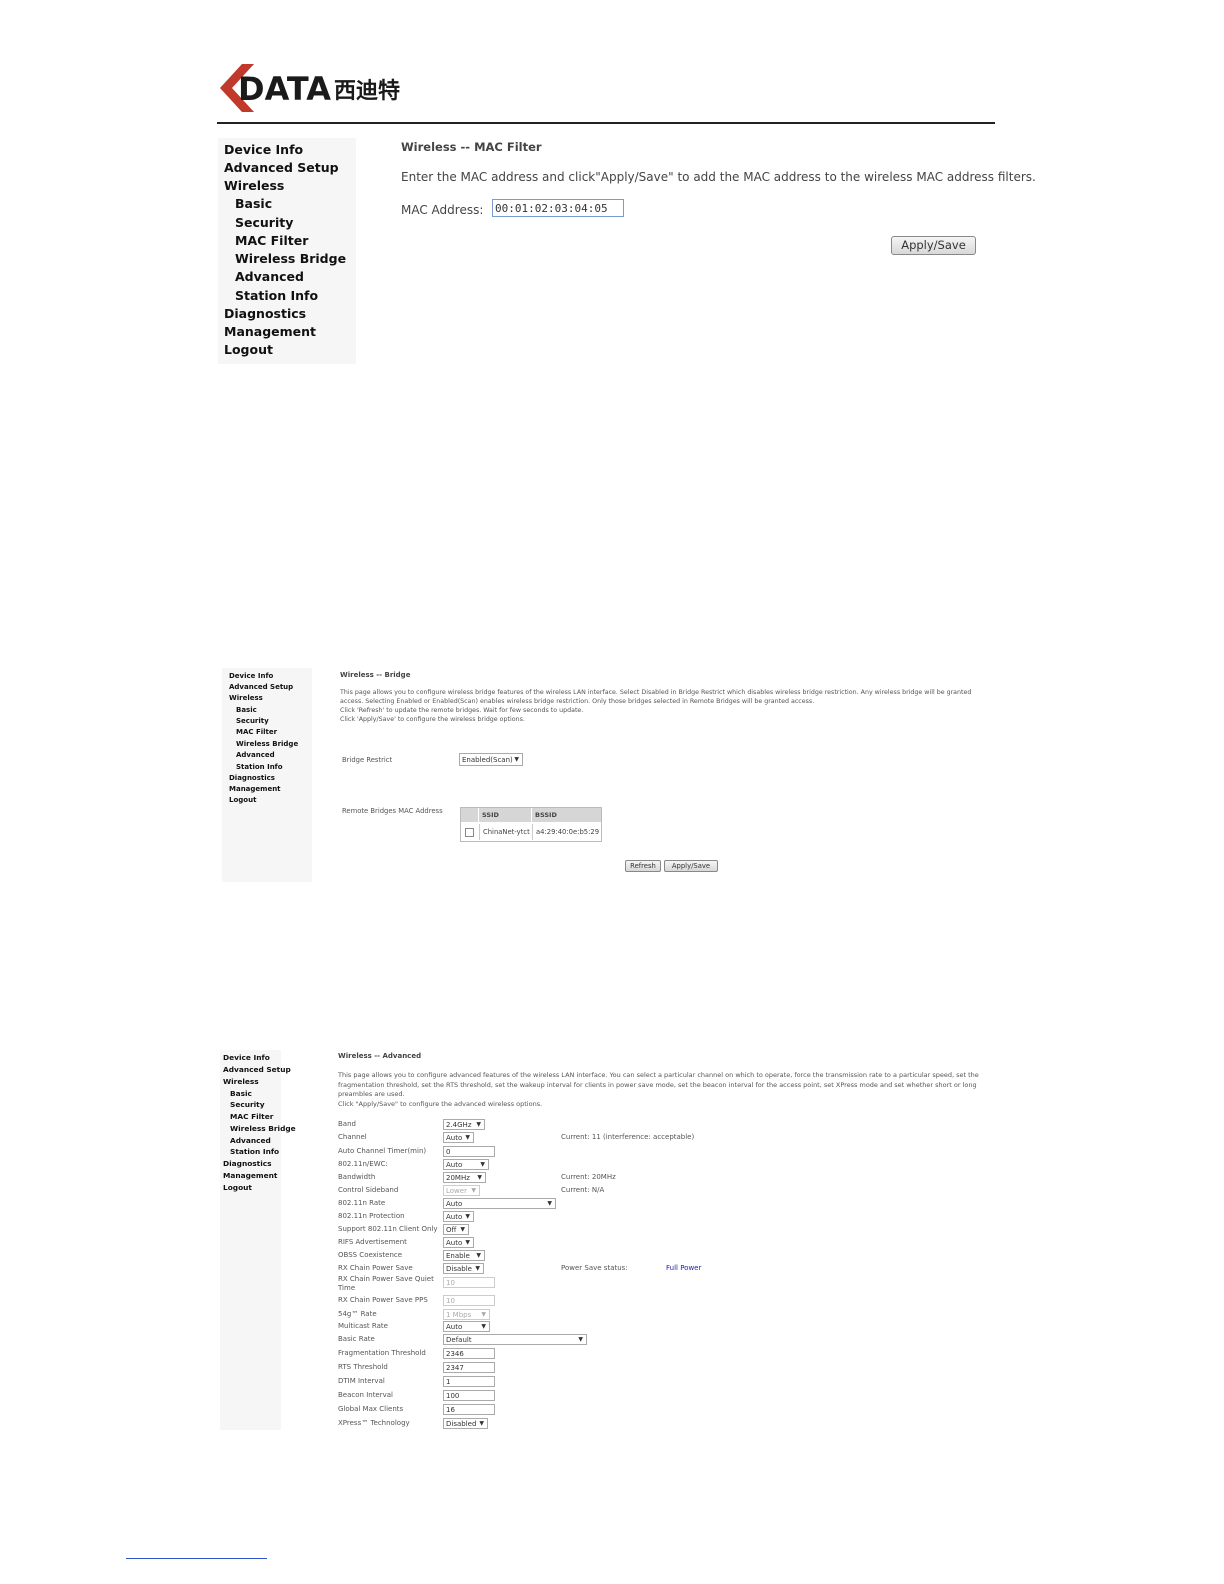 The height and width of the screenshot is (1584, 1224). I want to click on 80211n-protection-select: Auto ▼, so click(458, 1216).